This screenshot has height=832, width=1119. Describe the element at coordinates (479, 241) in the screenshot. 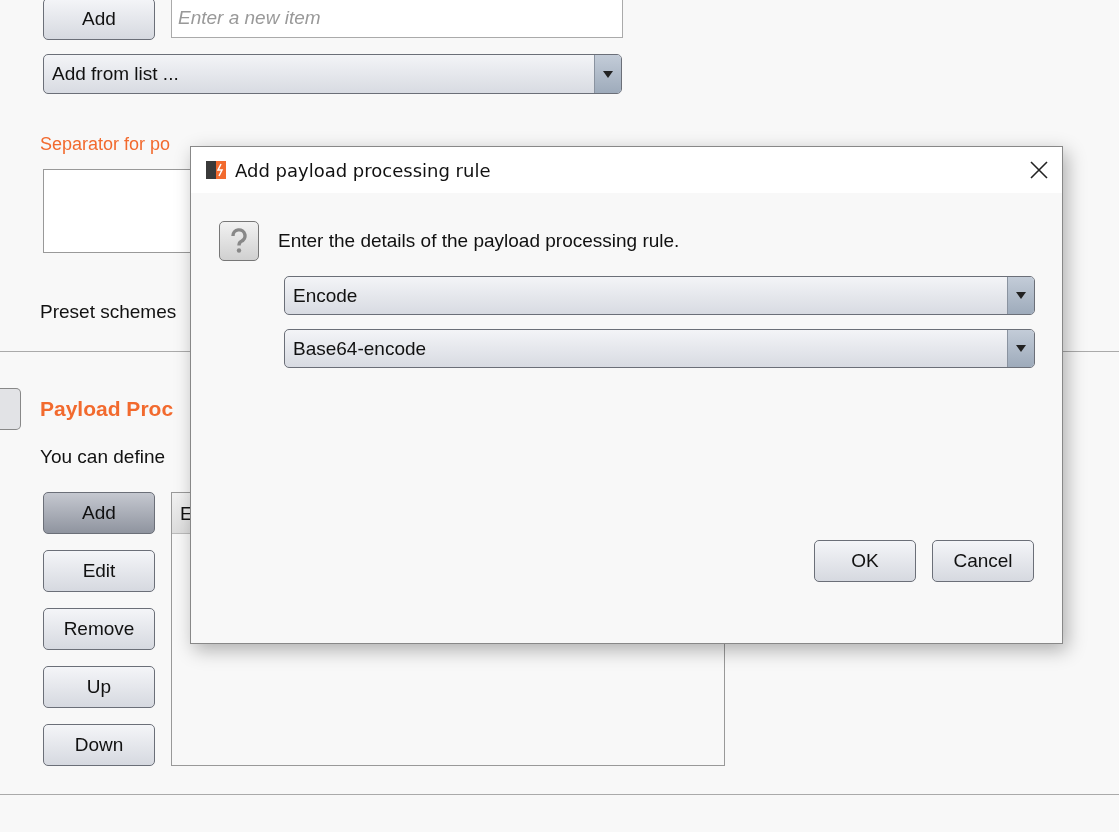

I see `dialog-message: Enter the details of the payload processing rule.` at that location.